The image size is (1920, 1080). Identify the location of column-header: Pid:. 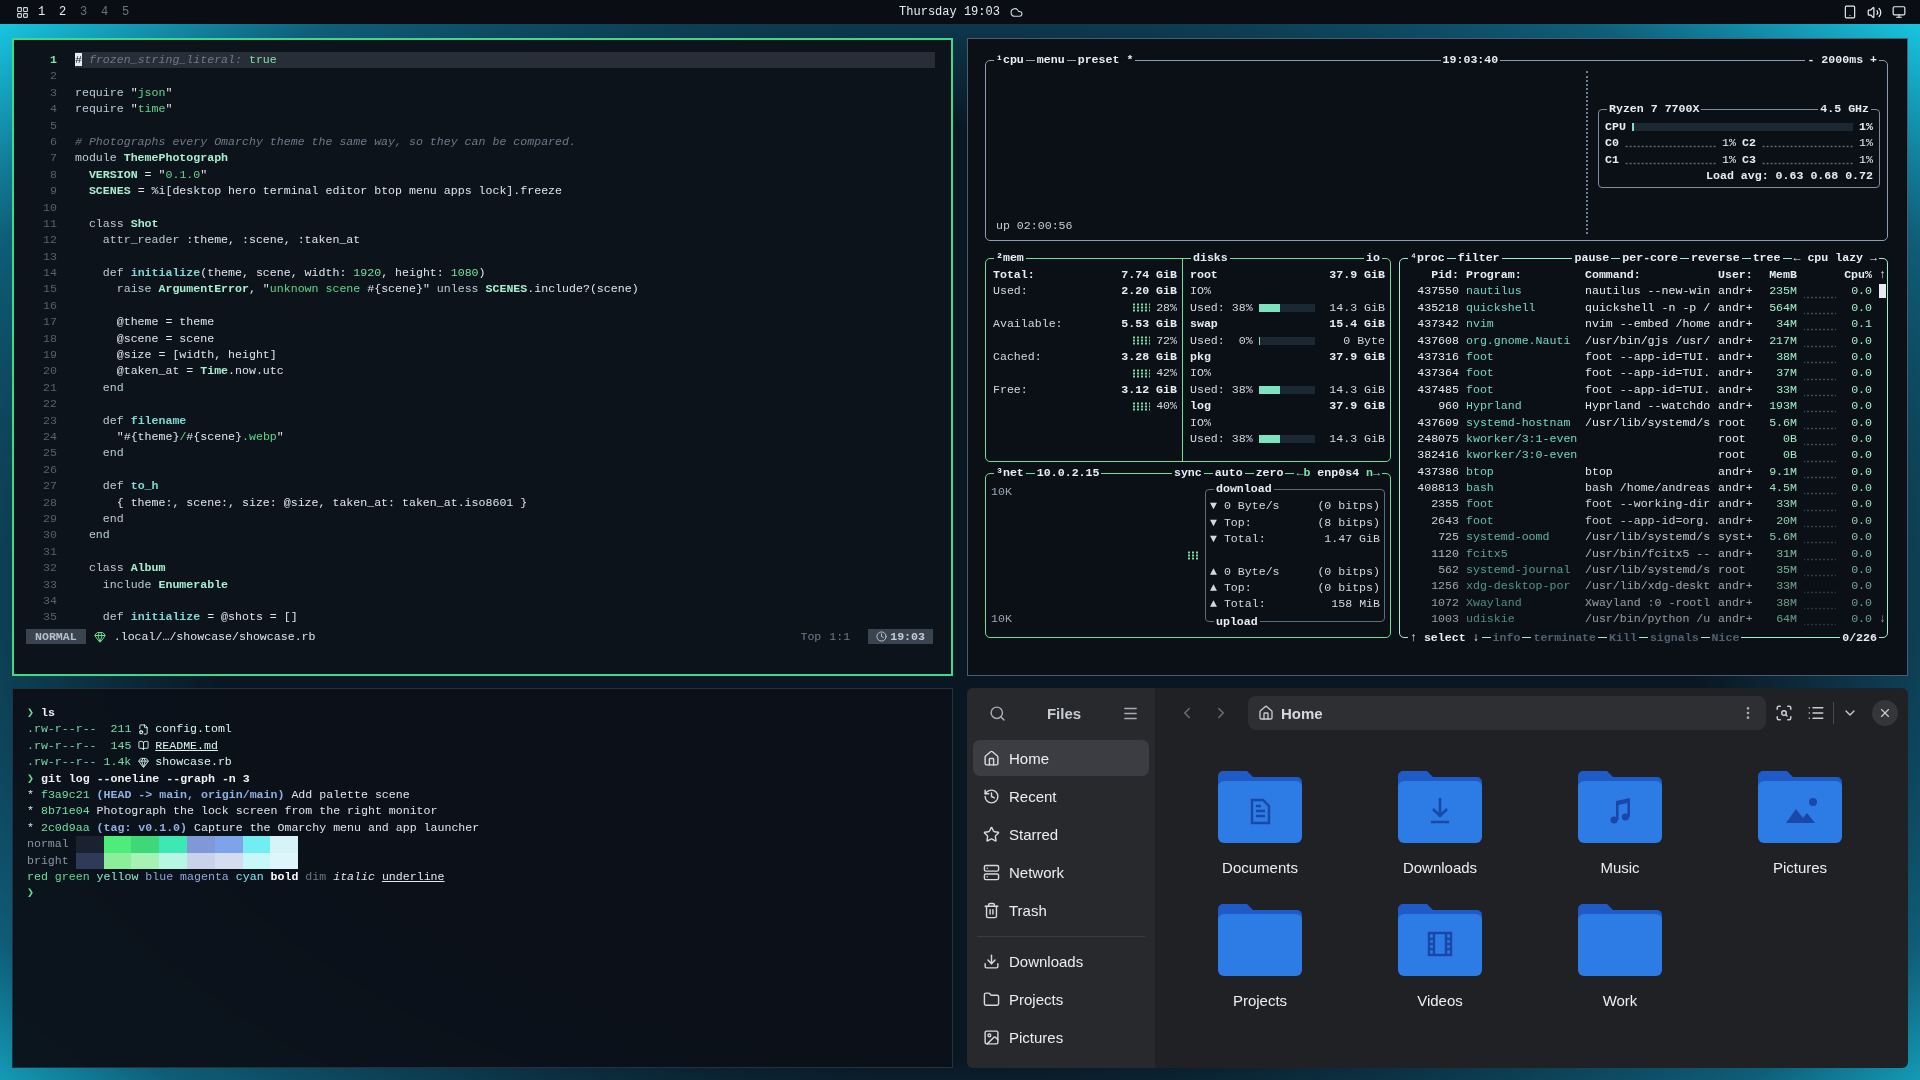
(1432, 275).